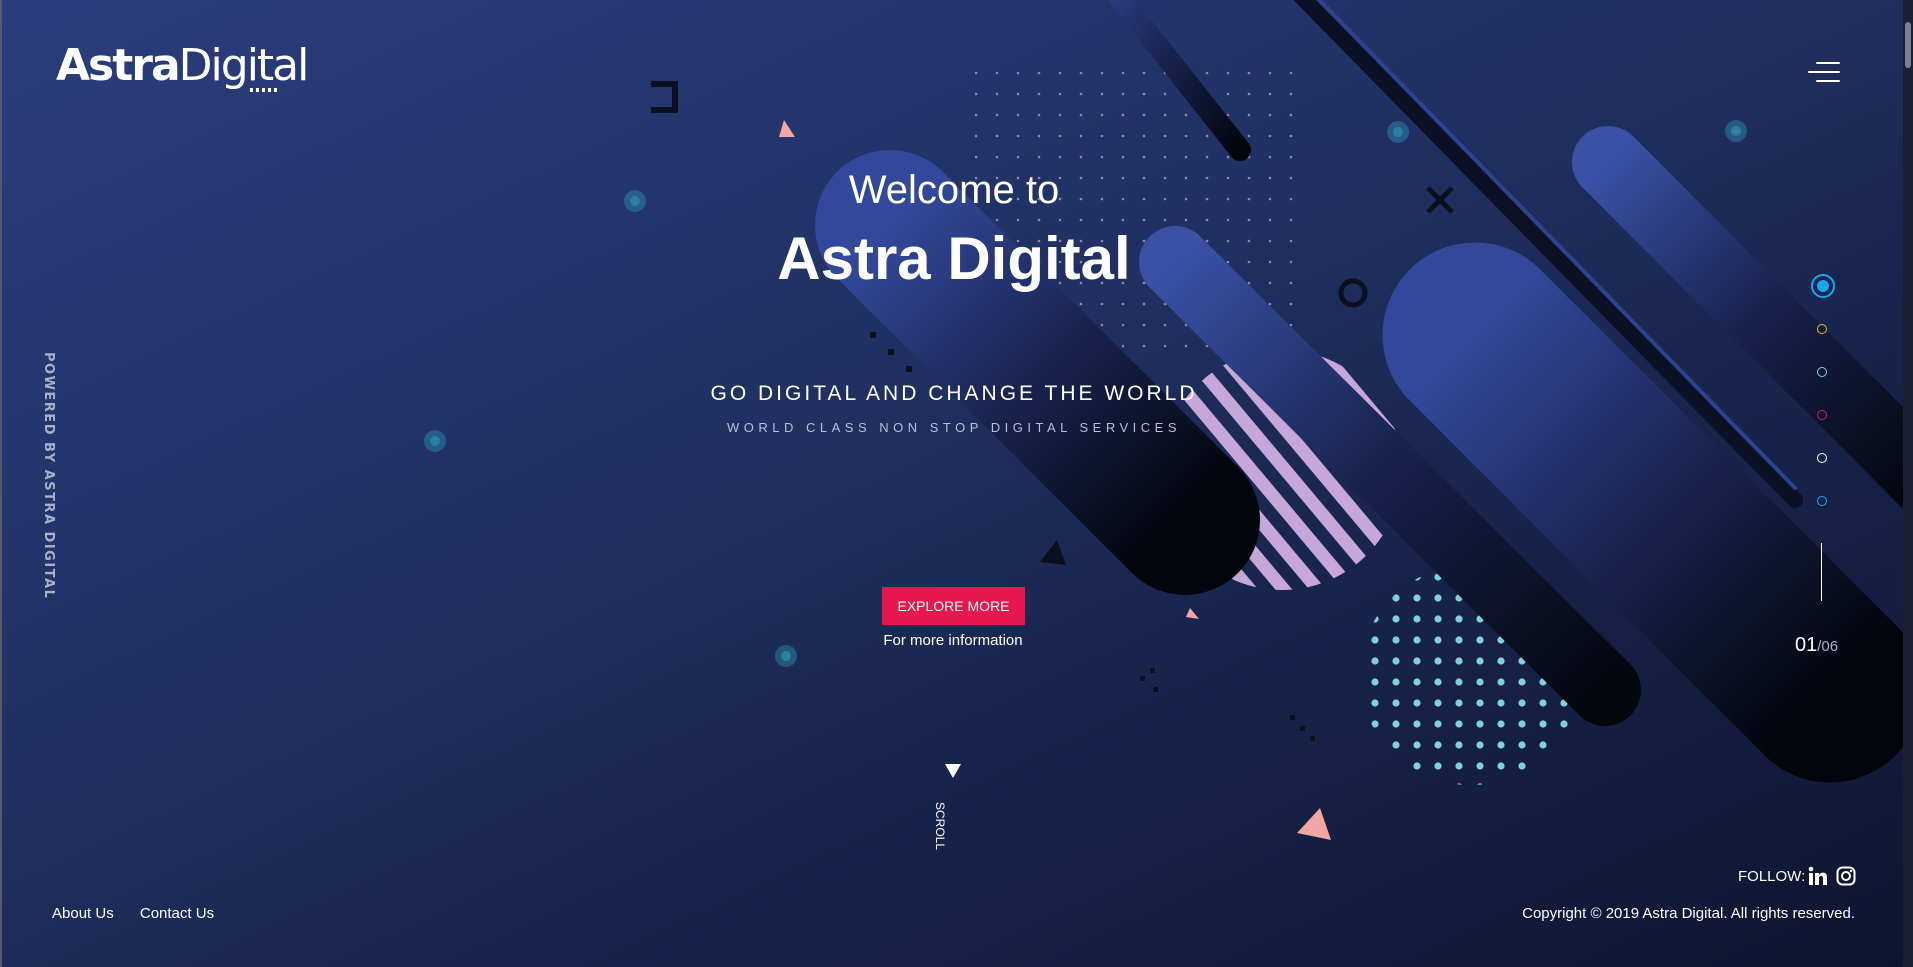  I want to click on contact-us-link: Contact Us, so click(177, 913).